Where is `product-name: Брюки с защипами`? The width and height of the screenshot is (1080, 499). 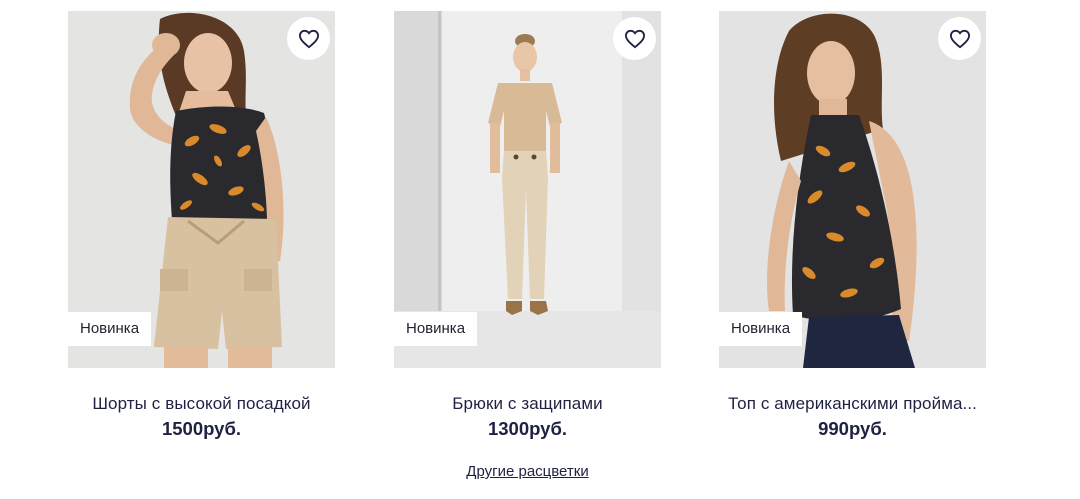
product-name: Брюки с защипами is located at coordinates (527, 404).